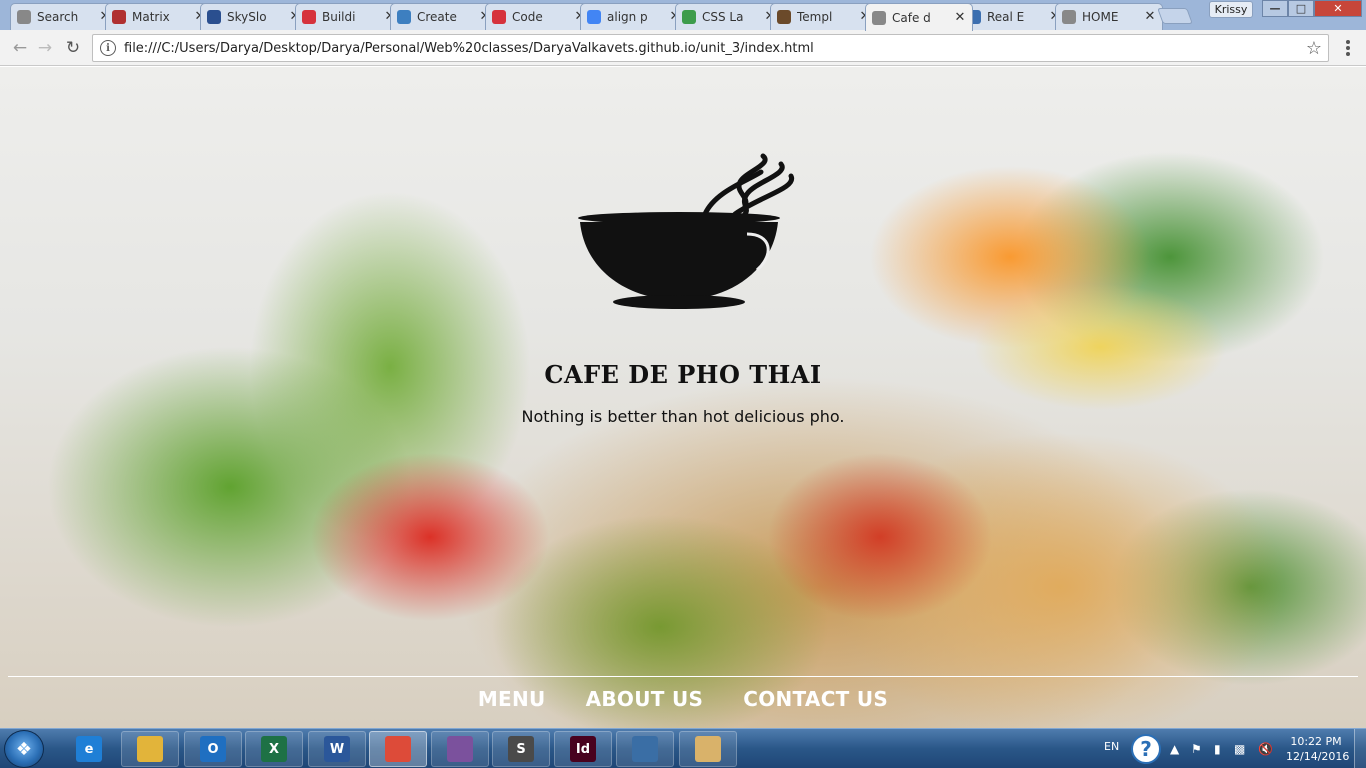 The height and width of the screenshot is (768, 1366). I want to click on indesign-icon: Id, so click(583, 749).